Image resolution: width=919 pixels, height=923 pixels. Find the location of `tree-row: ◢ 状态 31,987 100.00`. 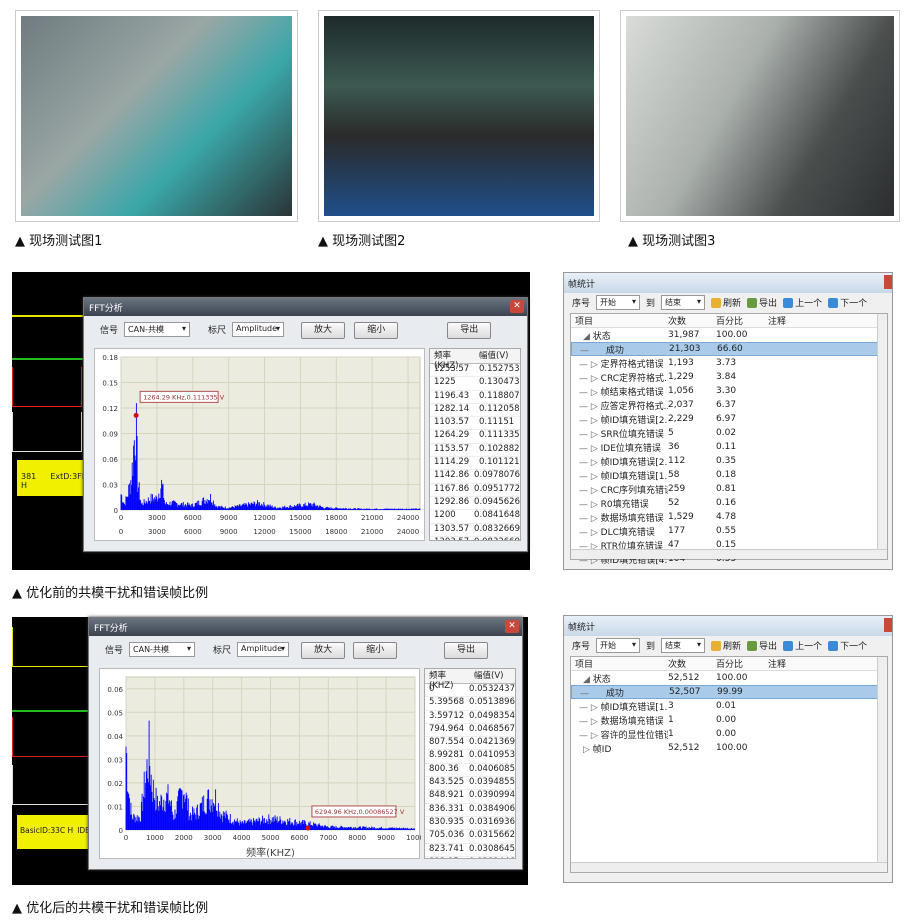

tree-row: ◢ 状态 31,987 100.00 is located at coordinates (729, 335).